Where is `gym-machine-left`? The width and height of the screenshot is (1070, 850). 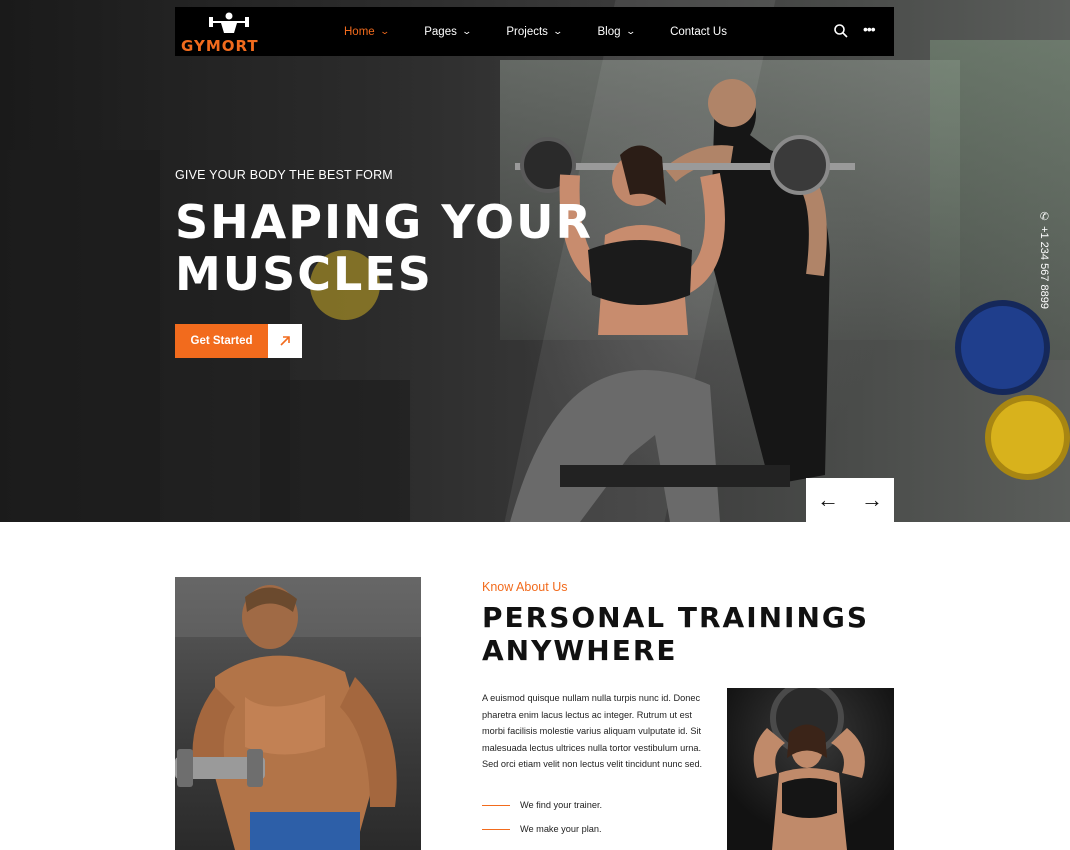 gym-machine-left is located at coordinates (80, 336).